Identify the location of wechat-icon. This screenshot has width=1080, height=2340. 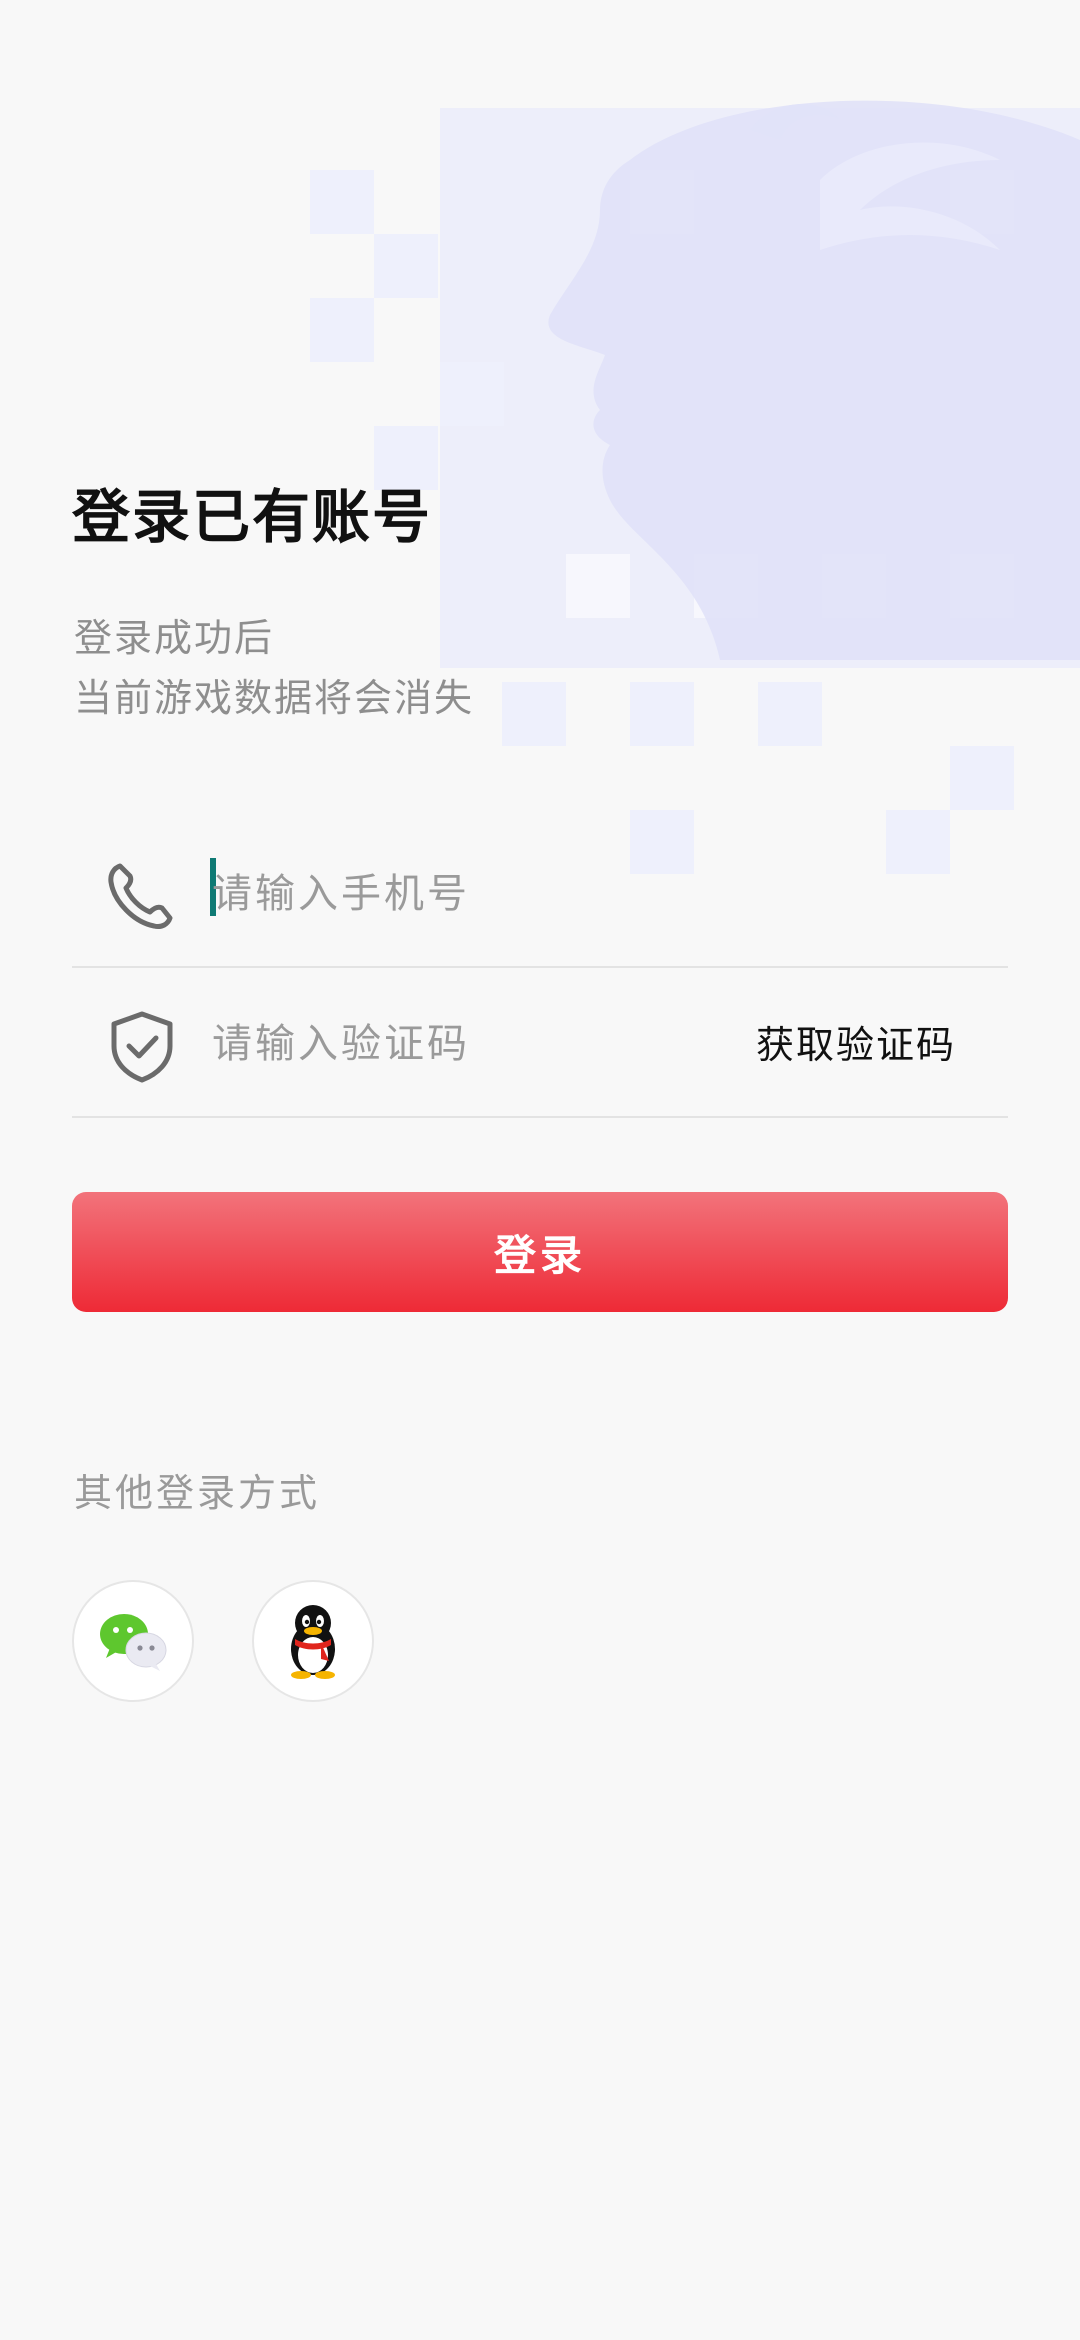
(133, 1642).